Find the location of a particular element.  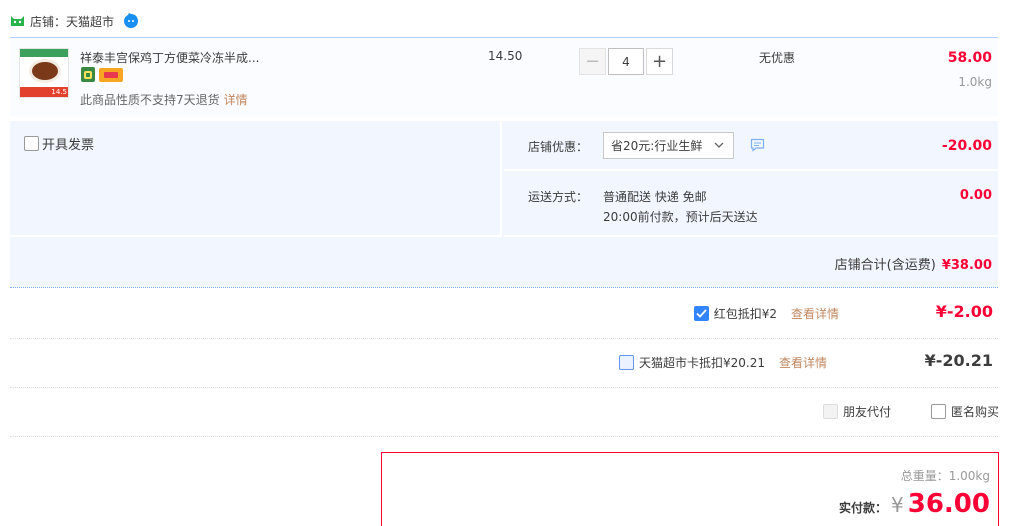

redpacket-label: 红包抵扣¥2 is located at coordinates (745, 314).